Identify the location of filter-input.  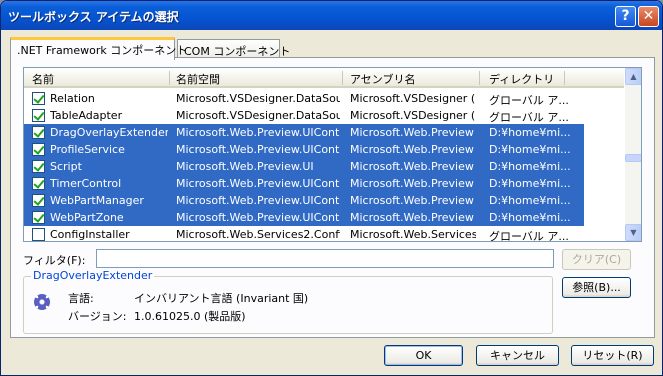
(325, 258).